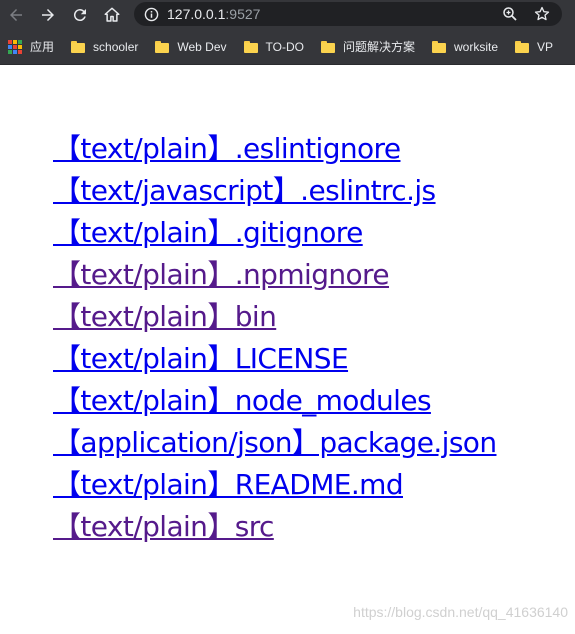 The width and height of the screenshot is (575, 634). I want to click on file-link-readme: 【text/plain】README.md, so click(228, 484).